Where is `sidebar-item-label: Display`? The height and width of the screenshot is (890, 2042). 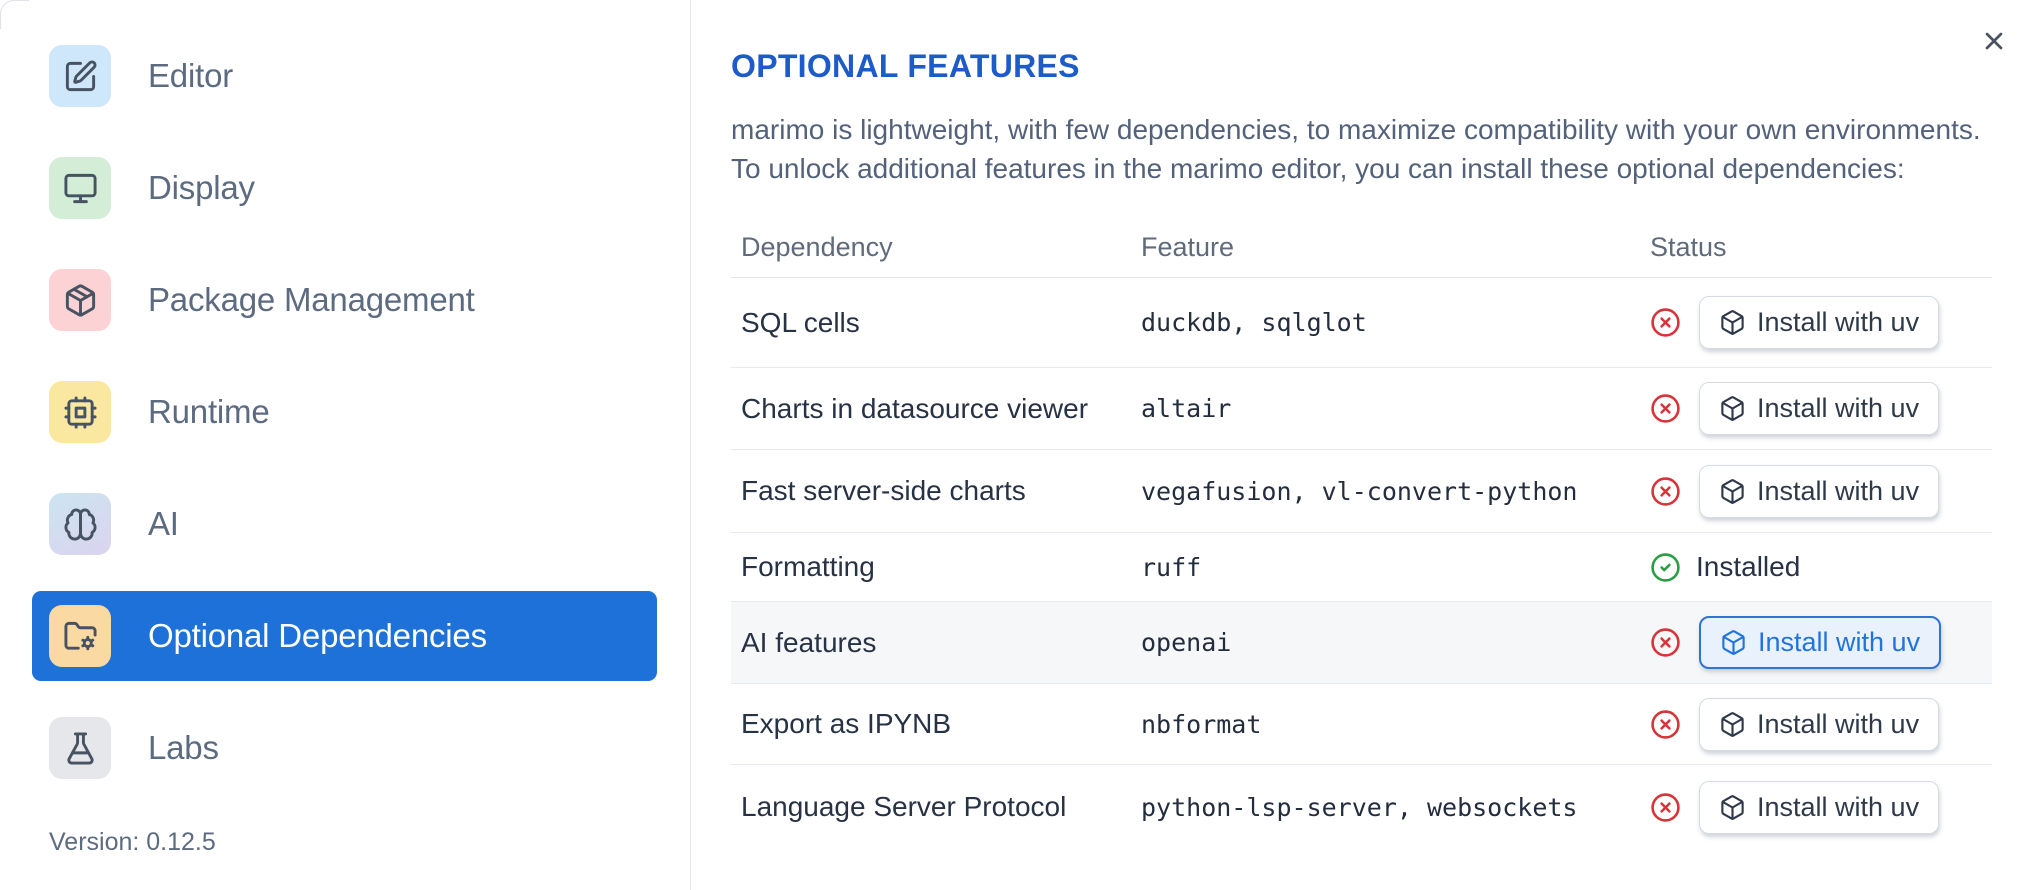
sidebar-item-label: Display is located at coordinates (201, 187).